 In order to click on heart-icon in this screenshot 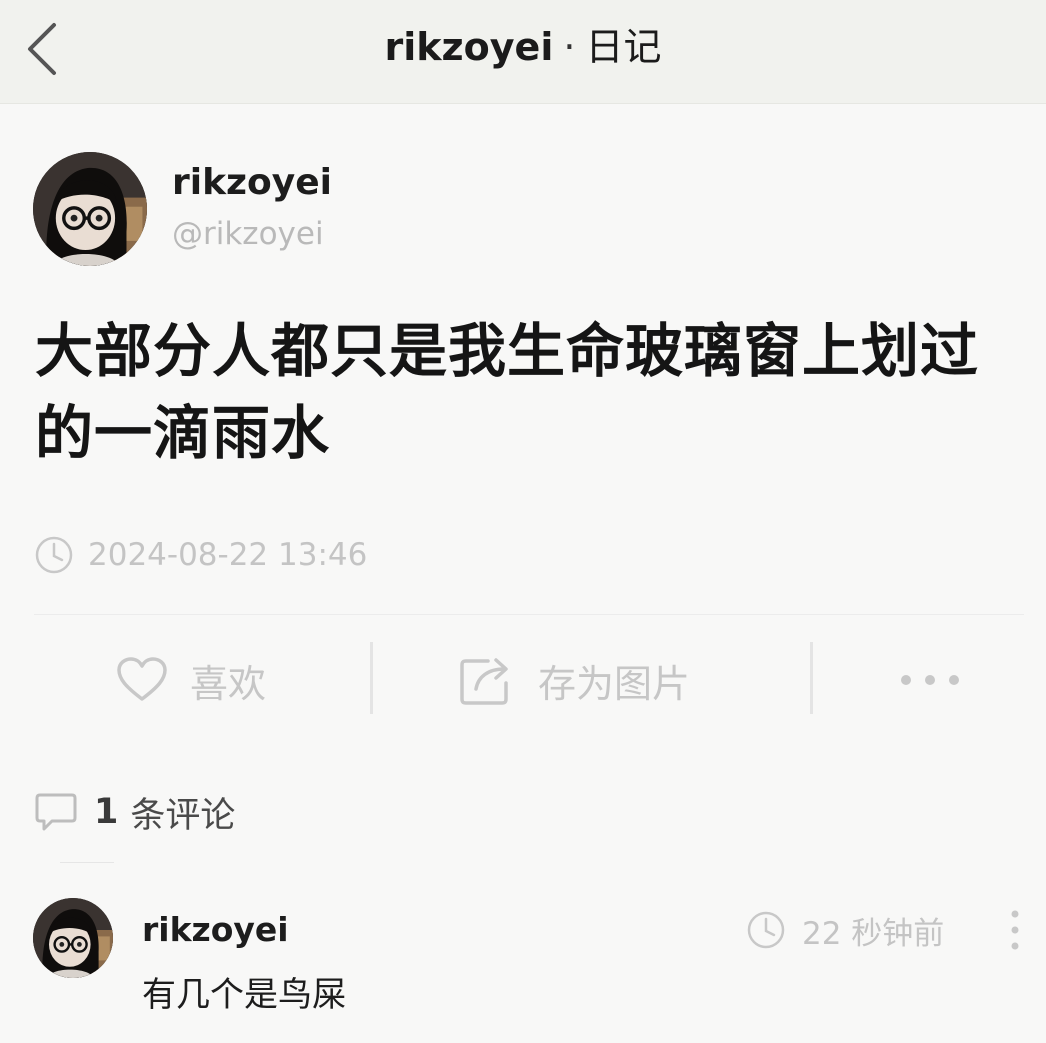, I will do `click(142, 679)`.